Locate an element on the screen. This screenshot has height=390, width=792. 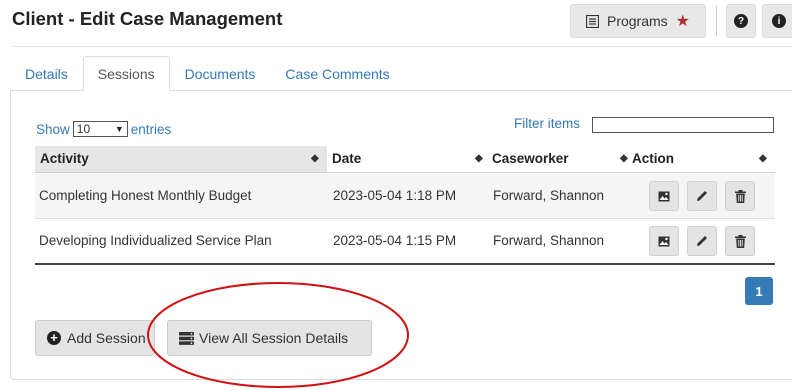
cell-activity: Developing Individualized Service Plan is located at coordinates (155, 240).